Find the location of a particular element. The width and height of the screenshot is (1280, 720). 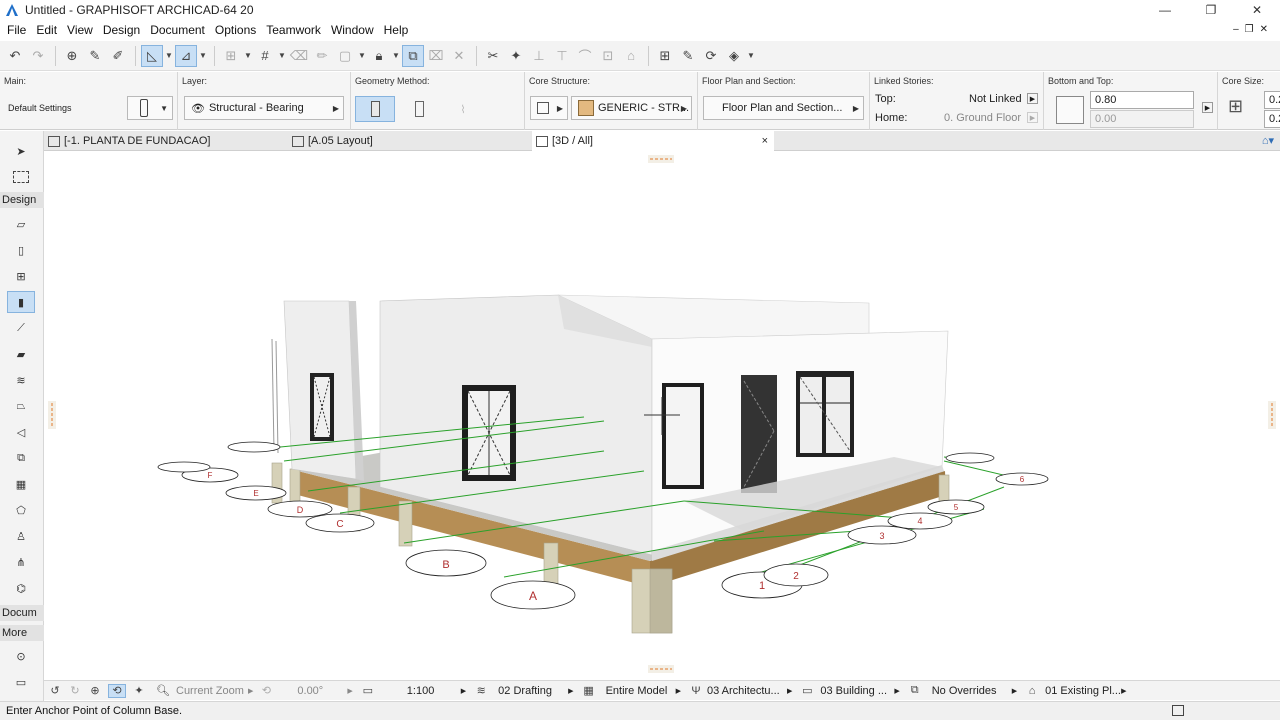

pick-up-parameters-icon: ✎ is located at coordinates (95, 56).